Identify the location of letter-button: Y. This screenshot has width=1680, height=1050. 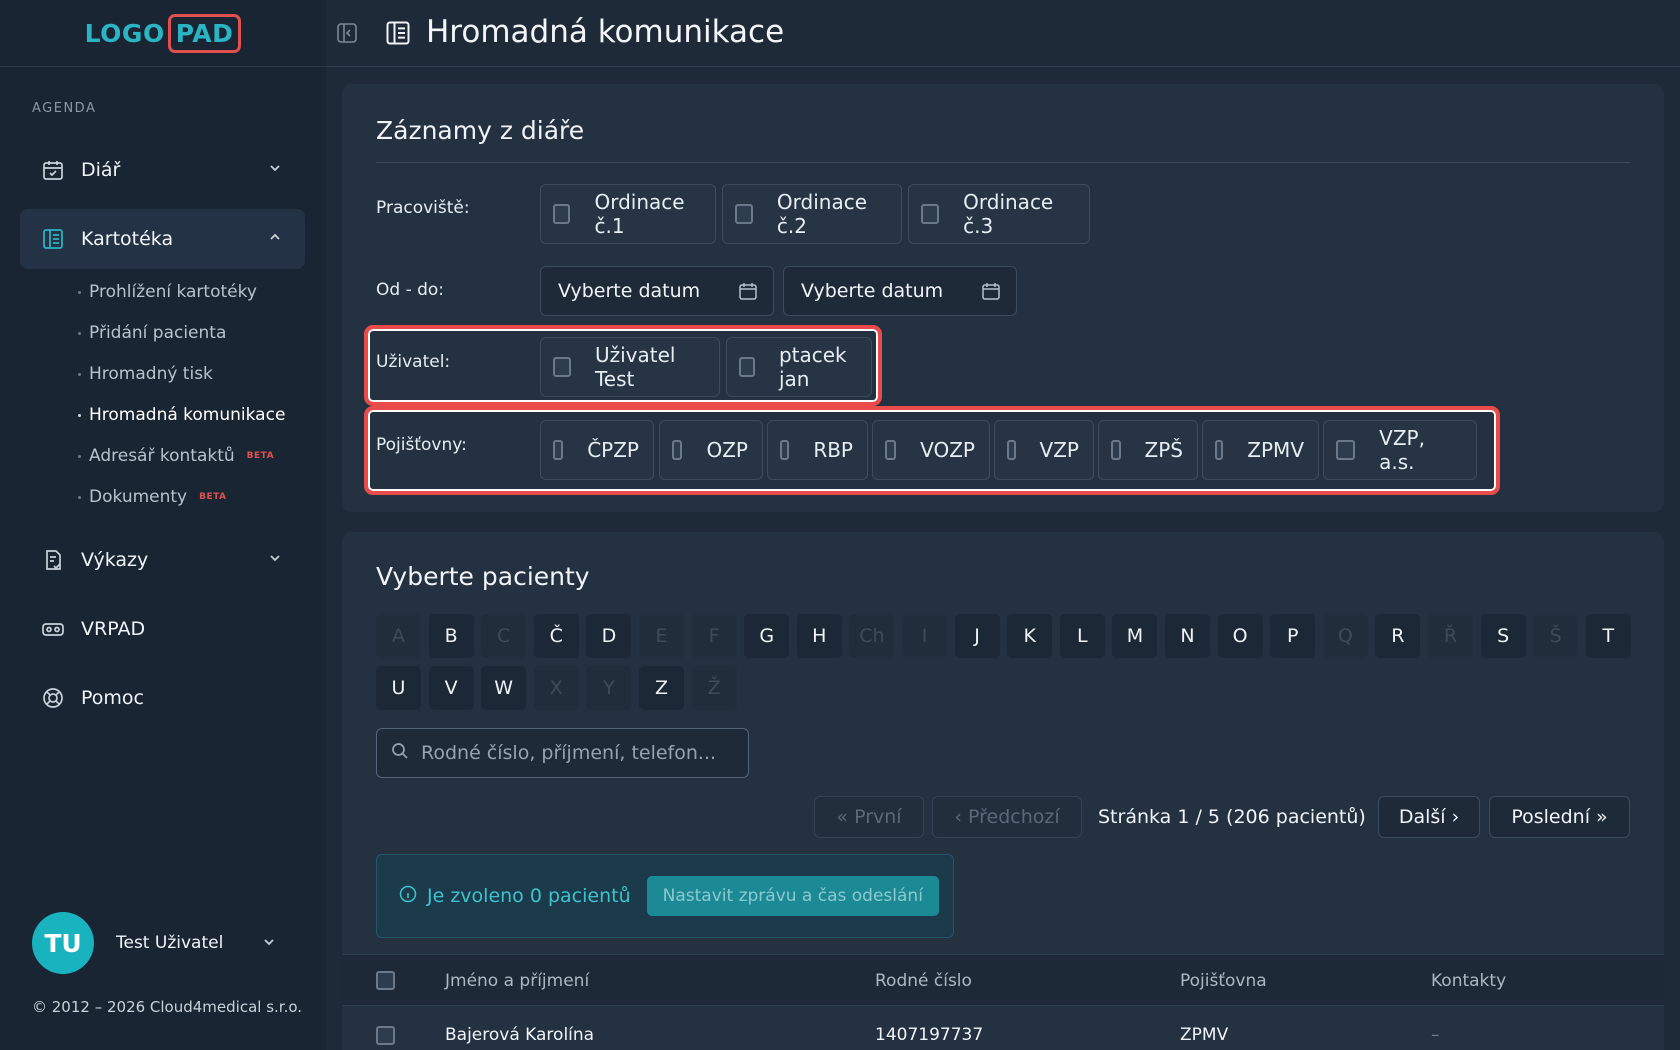
(609, 688).